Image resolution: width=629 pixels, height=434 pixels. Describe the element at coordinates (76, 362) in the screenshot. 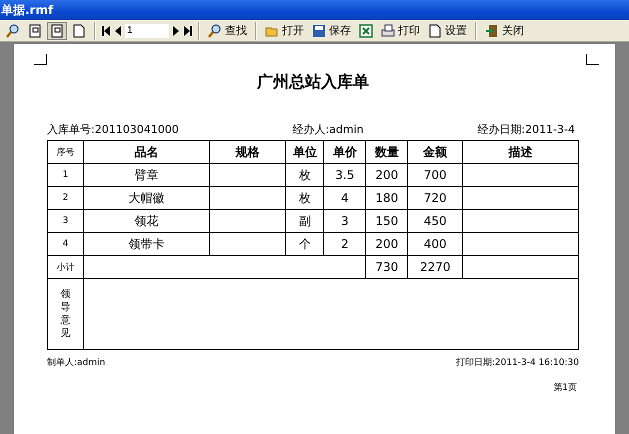

I see `footer-text: 制单人:admin` at that location.